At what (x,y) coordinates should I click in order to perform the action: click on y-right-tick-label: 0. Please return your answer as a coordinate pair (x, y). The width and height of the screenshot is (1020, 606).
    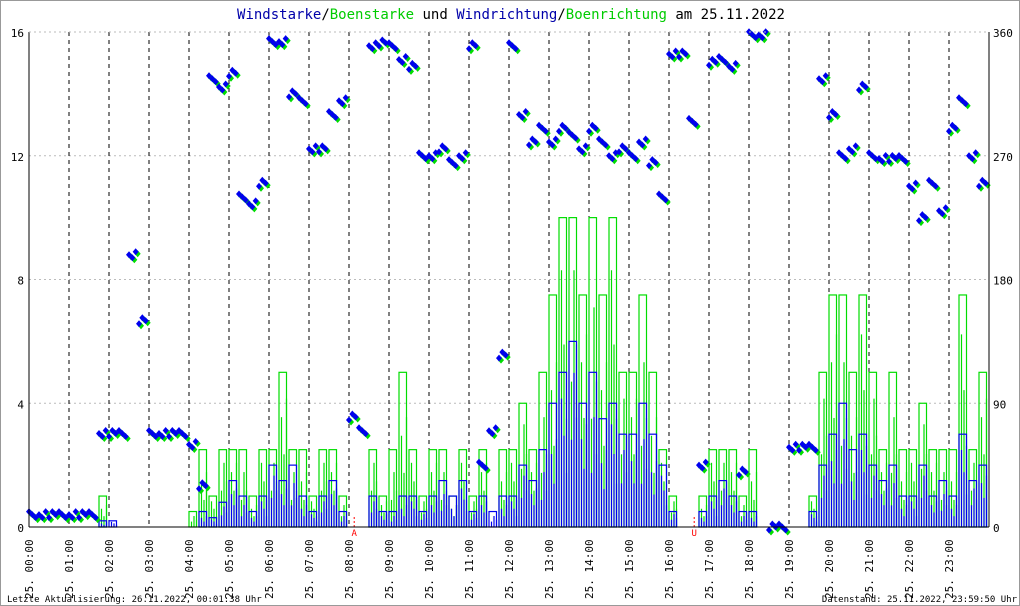
    Looking at the image, I should click on (996, 528).